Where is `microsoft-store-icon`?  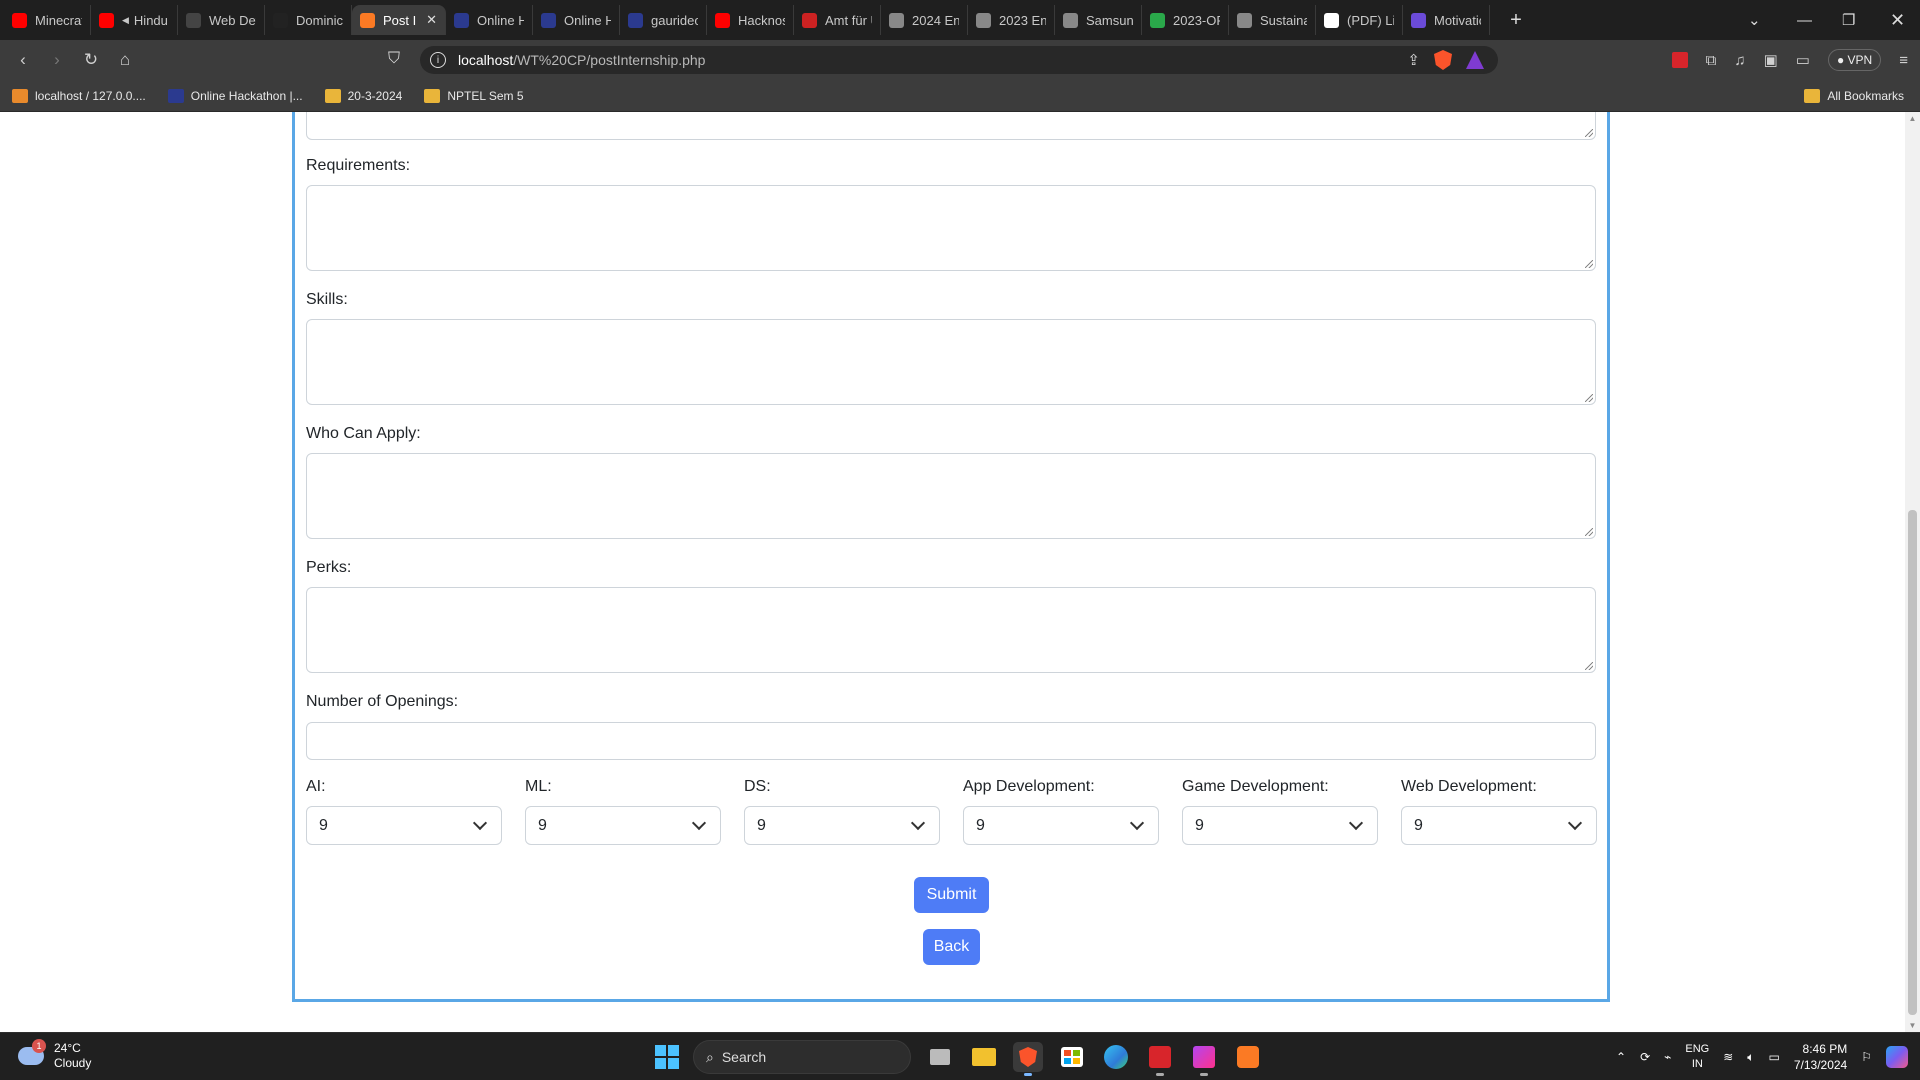
microsoft-store-icon is located at coordinates (1072, 1057).